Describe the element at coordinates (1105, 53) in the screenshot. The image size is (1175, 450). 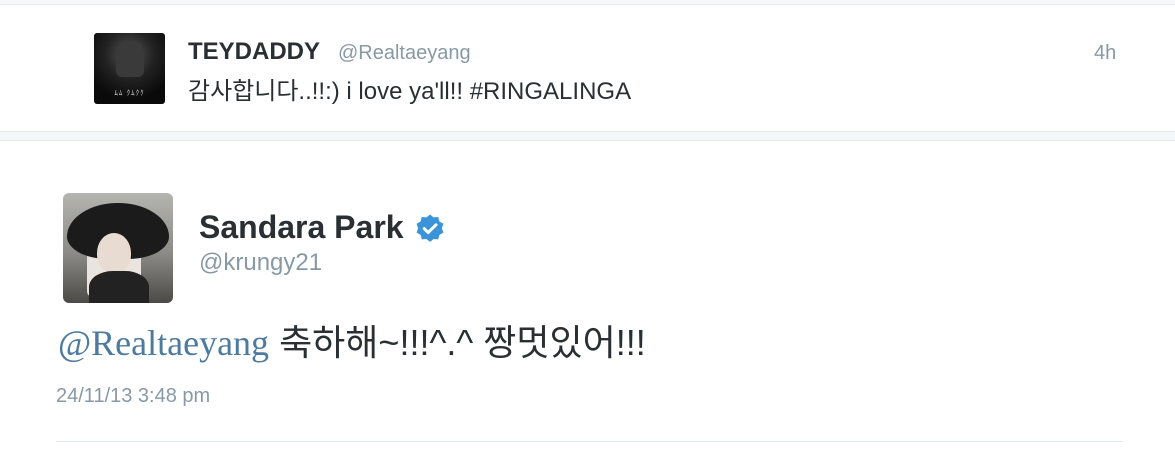
I see `tweet-time: 4h` at that location.